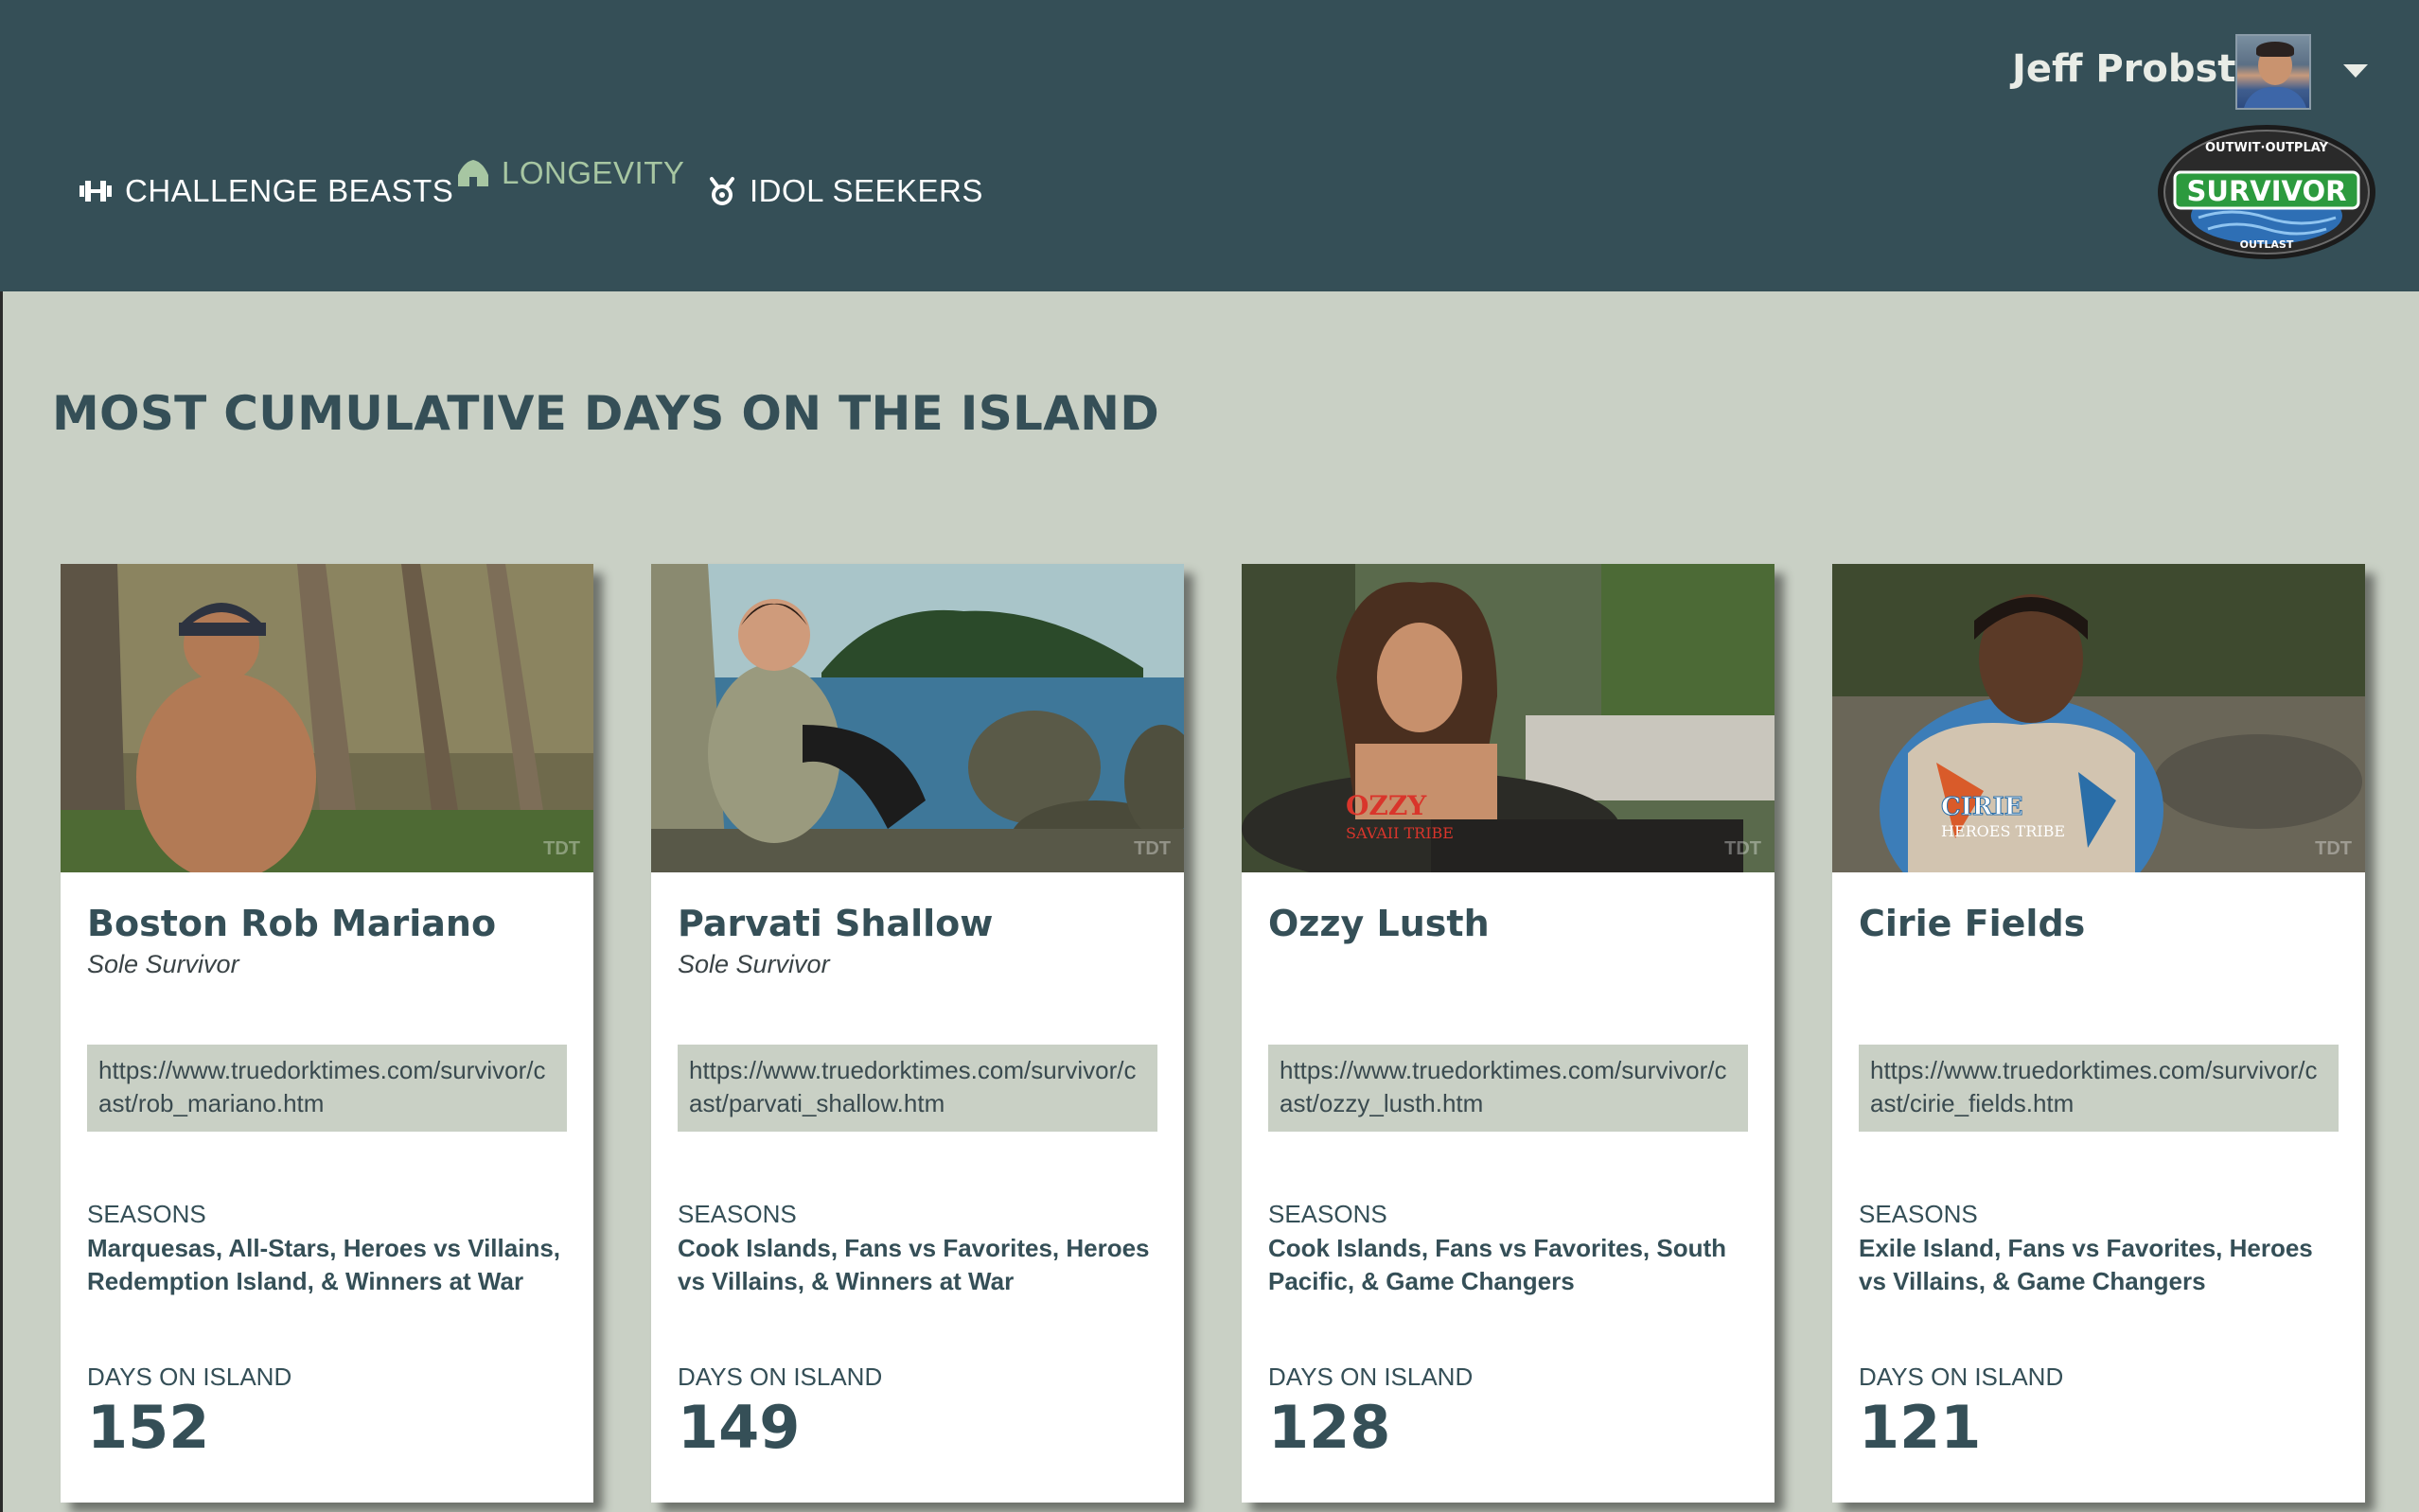 The image size is (2419, 1512). What do you see at coordinates (722, 191) in the screenshot?
I see `idol-icon` at bounding box center [722, 191].